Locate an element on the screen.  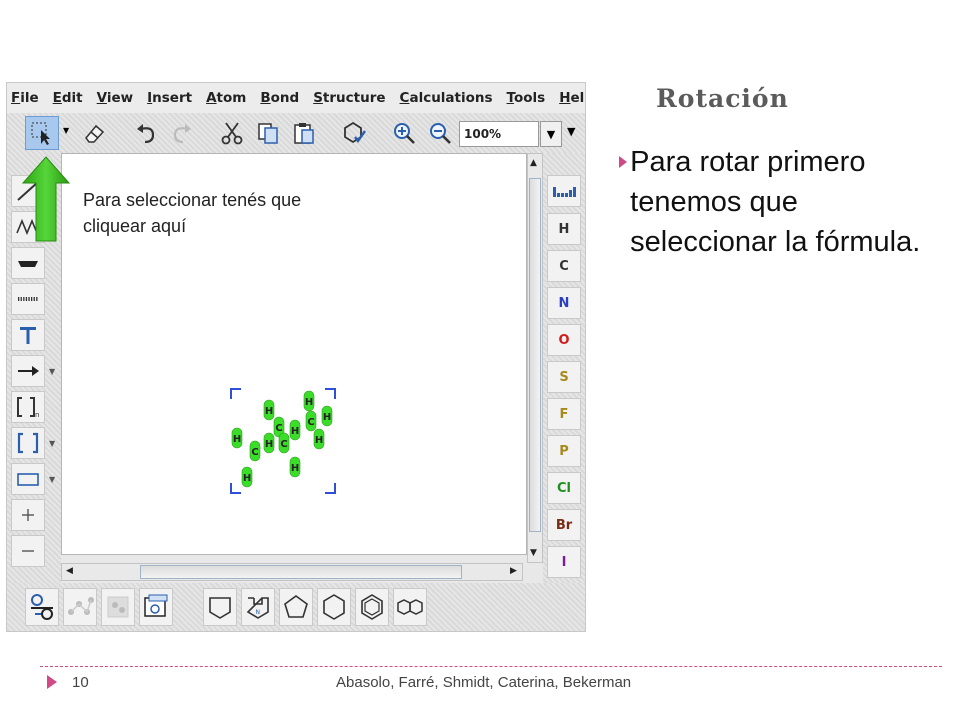
text-tool-icon is located at coordinates (28, 335).